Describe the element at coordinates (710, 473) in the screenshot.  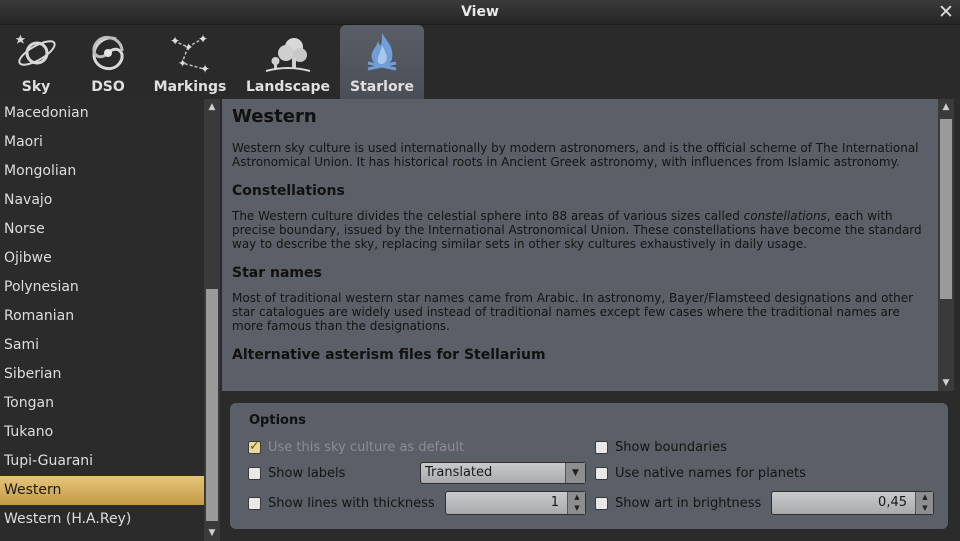
I see `native-names-label: Use native names for planets` at that location.